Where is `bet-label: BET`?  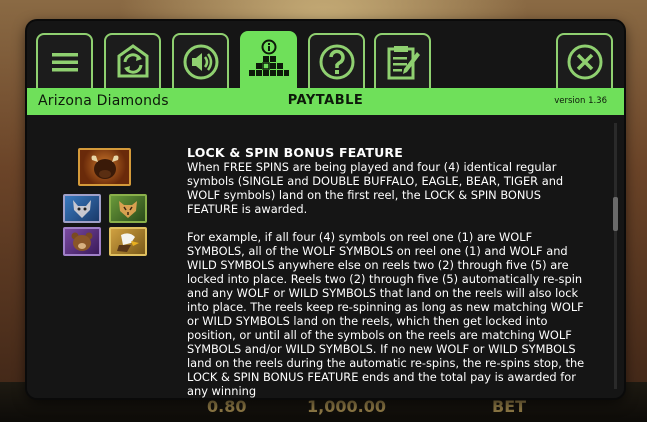 bet-label: BET is located at coordinates (509, 406).